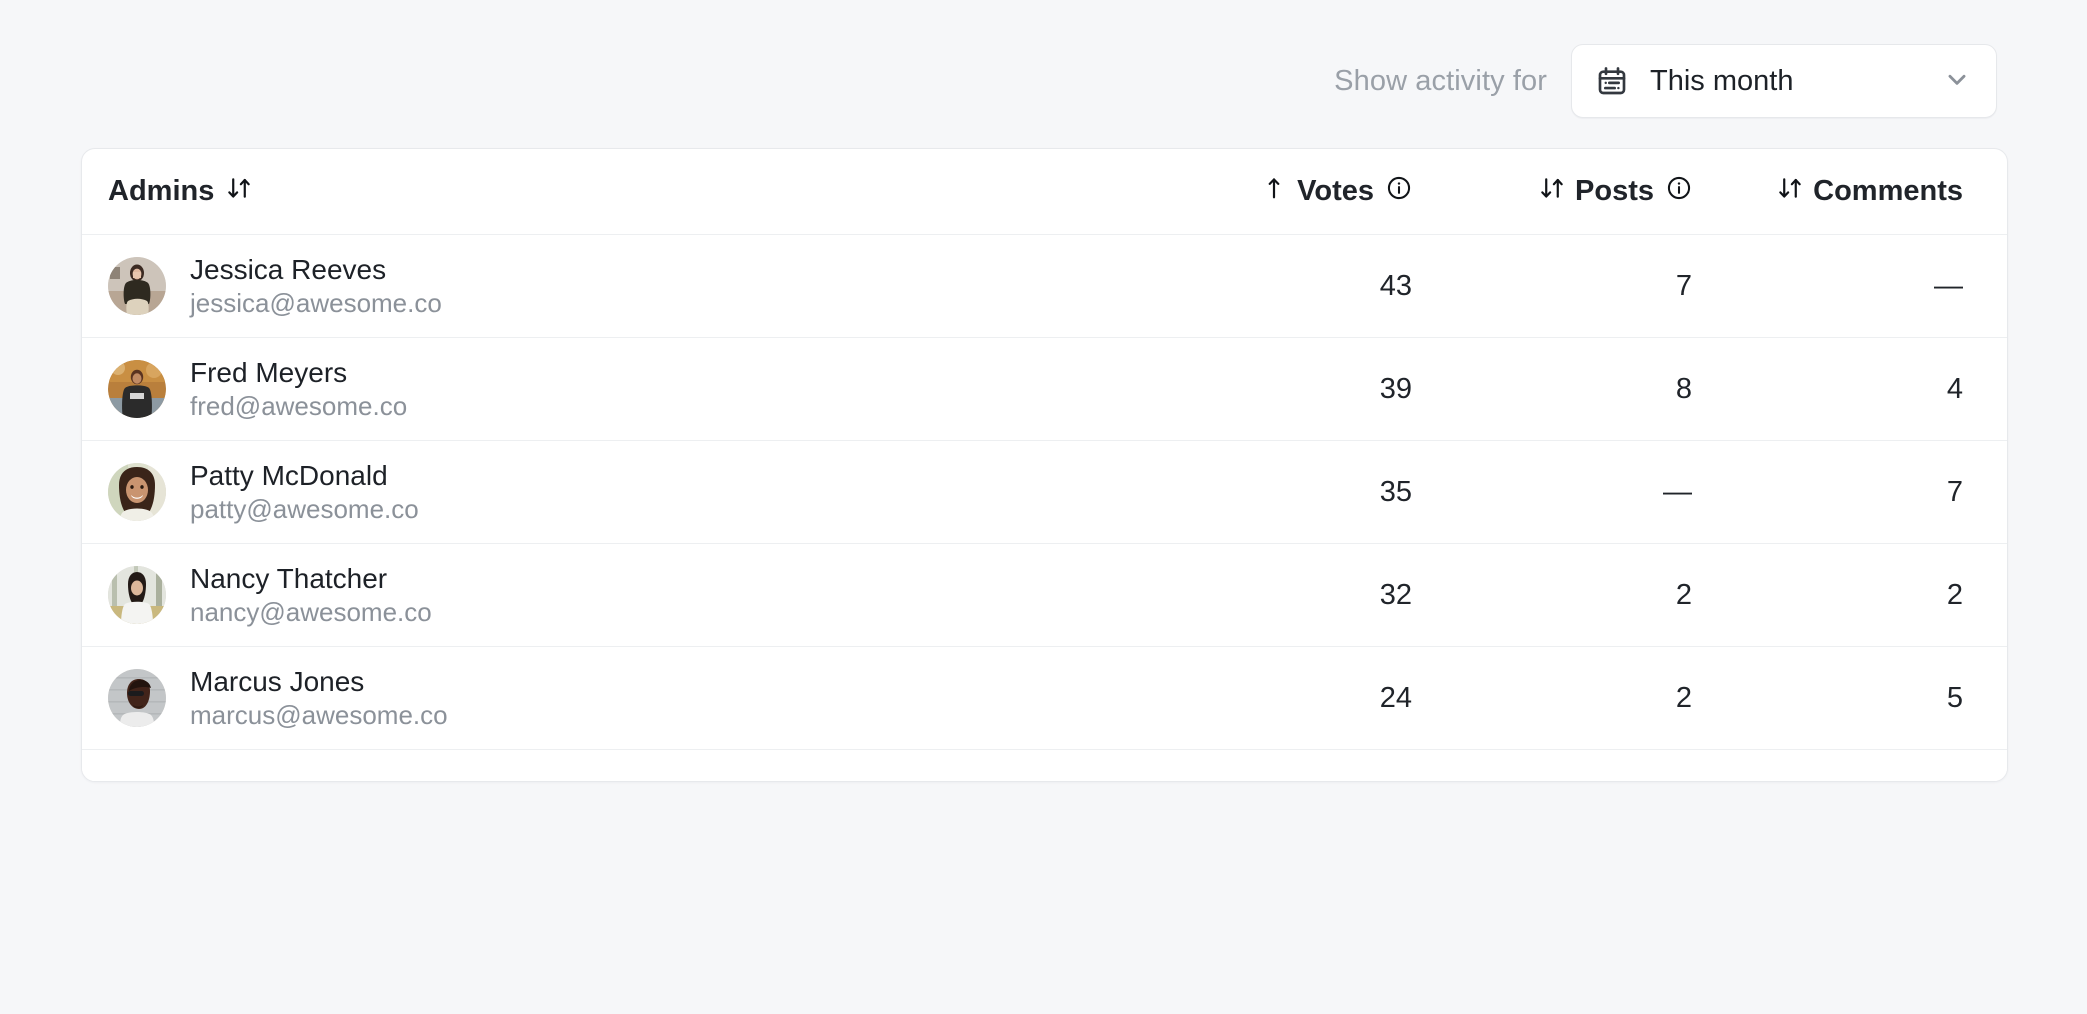 The image size is (2087, 1014). I want to click on cell-posts: 7, so click(1683, 285).